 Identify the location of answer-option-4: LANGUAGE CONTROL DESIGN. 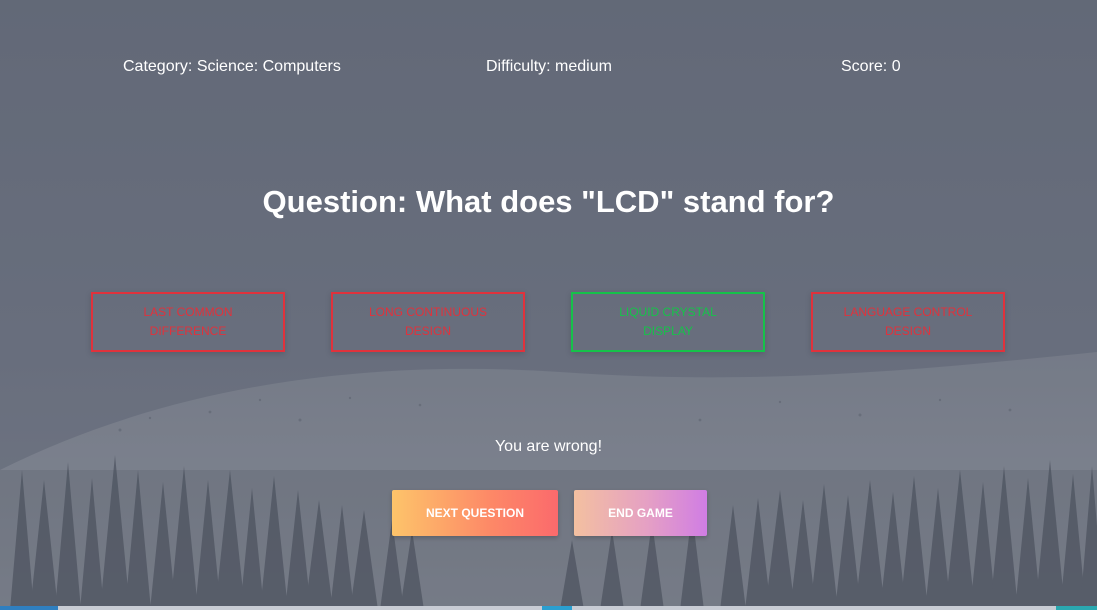
(908, 322).